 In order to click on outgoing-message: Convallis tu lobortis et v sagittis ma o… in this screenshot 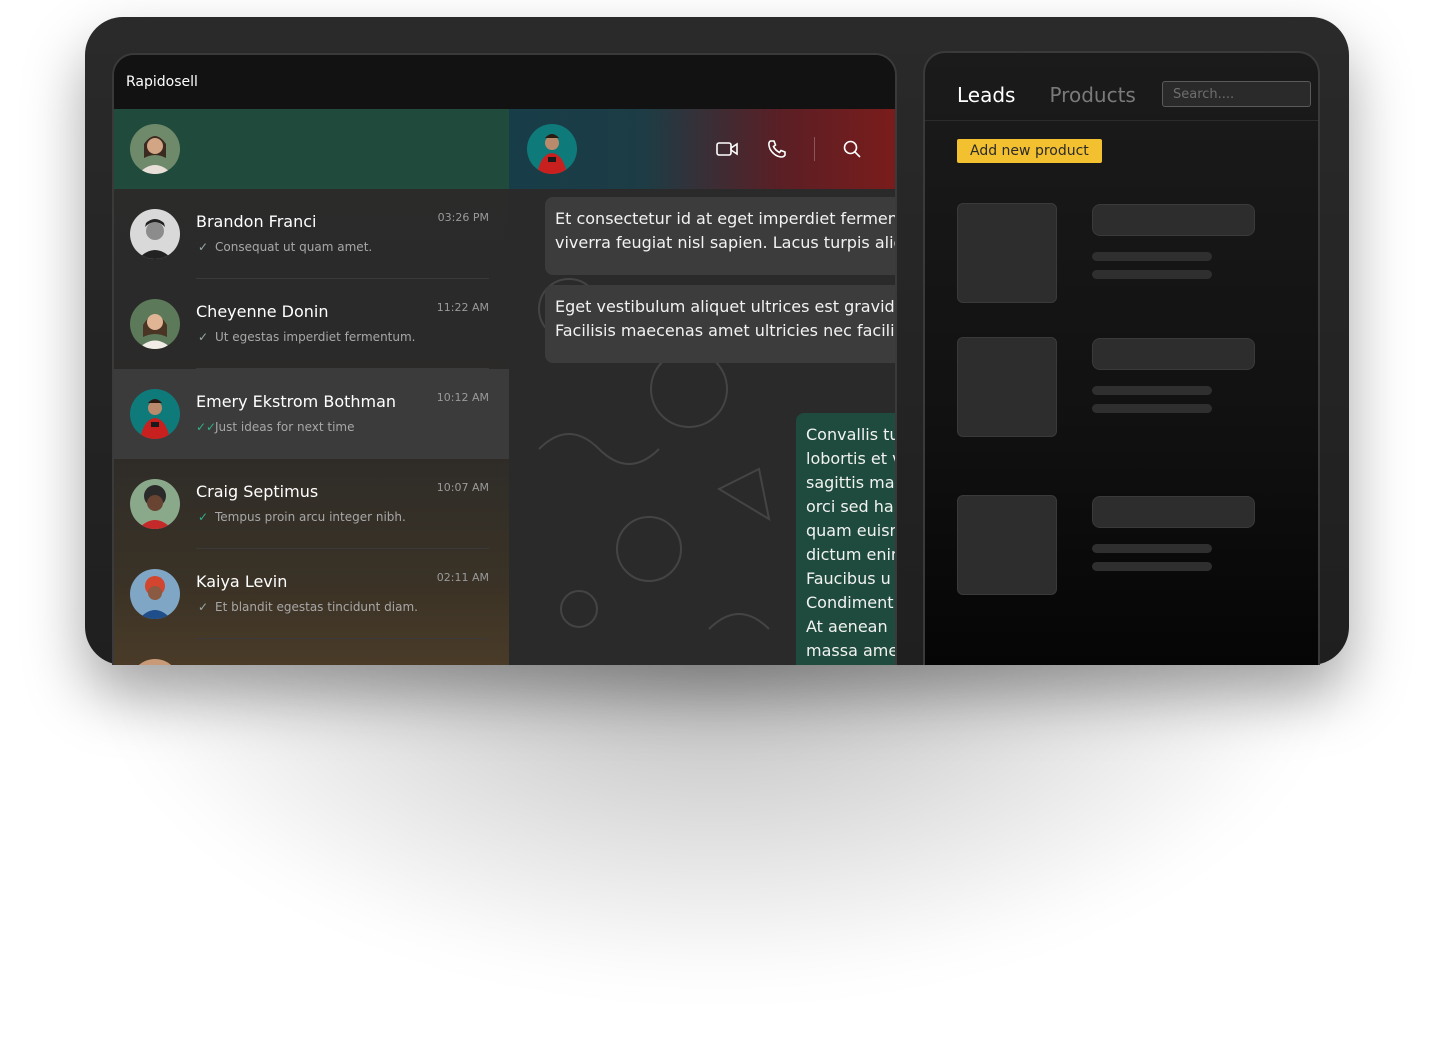, I will do `click(845, 539)`.